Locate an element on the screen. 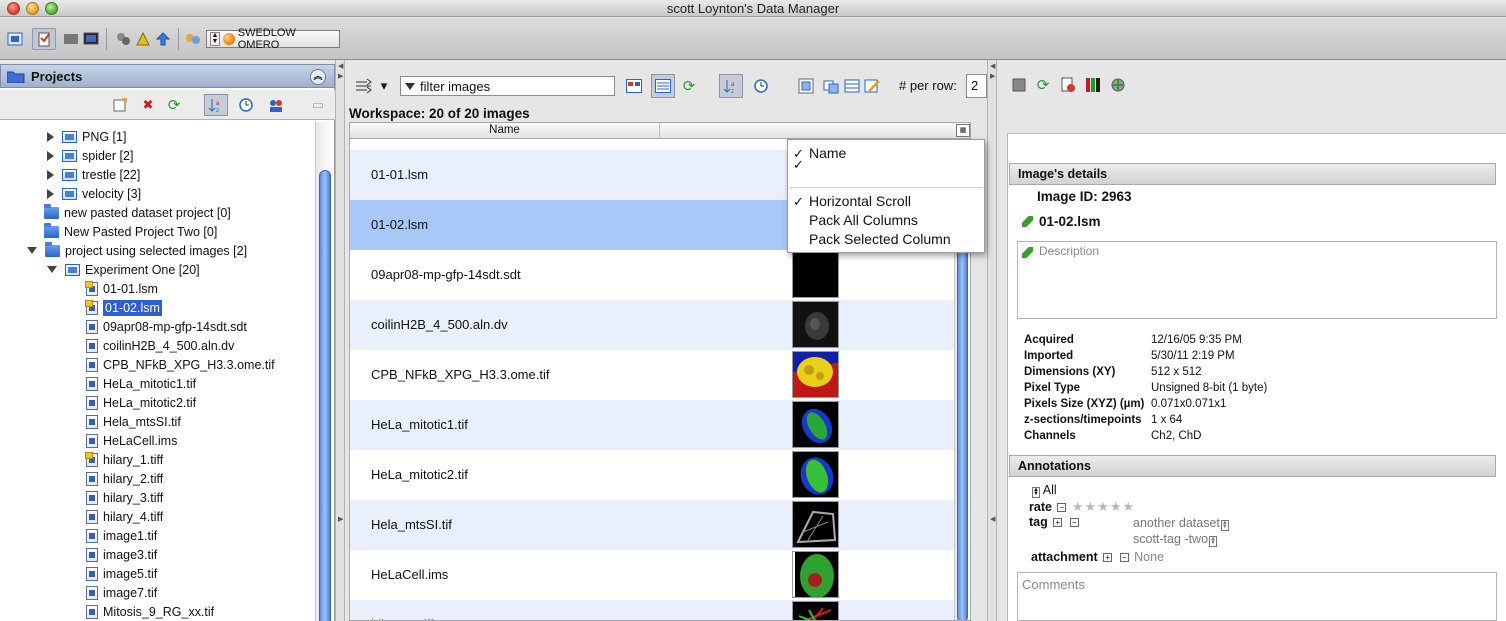 The image size is (1506, 621). table-row: HeLaCell.ims is located at coordinates (660, 575).